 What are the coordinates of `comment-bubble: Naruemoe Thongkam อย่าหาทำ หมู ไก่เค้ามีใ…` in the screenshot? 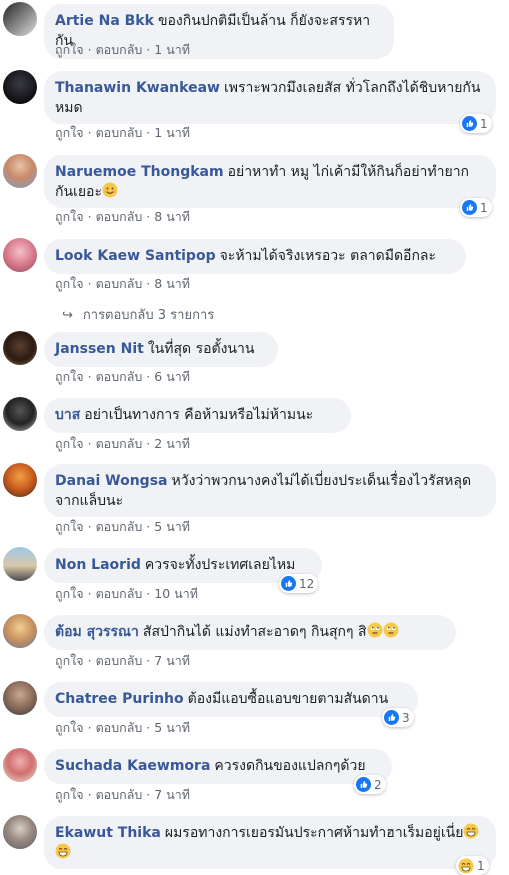 It's located at (270, 181).